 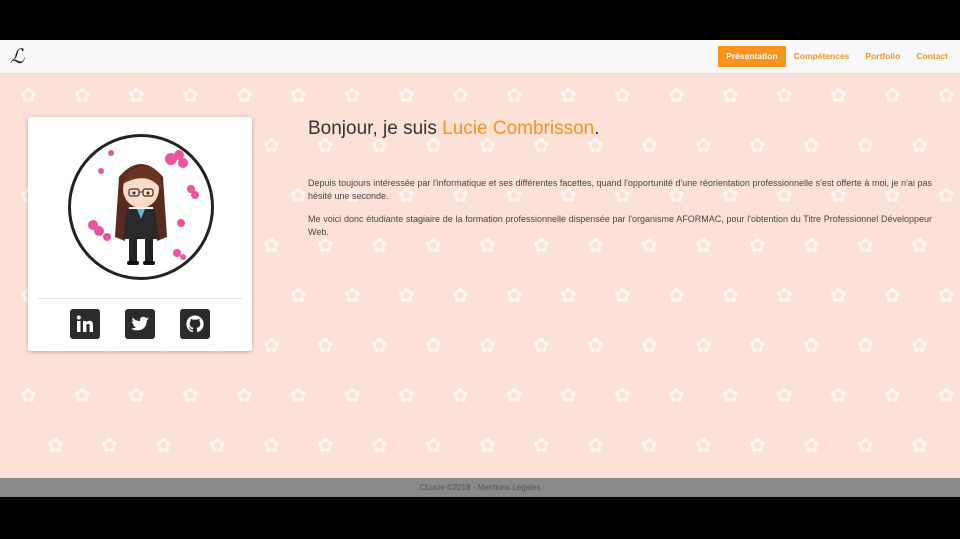 I want to click on chibi-avatar-icon, so click(x=143, y=207).